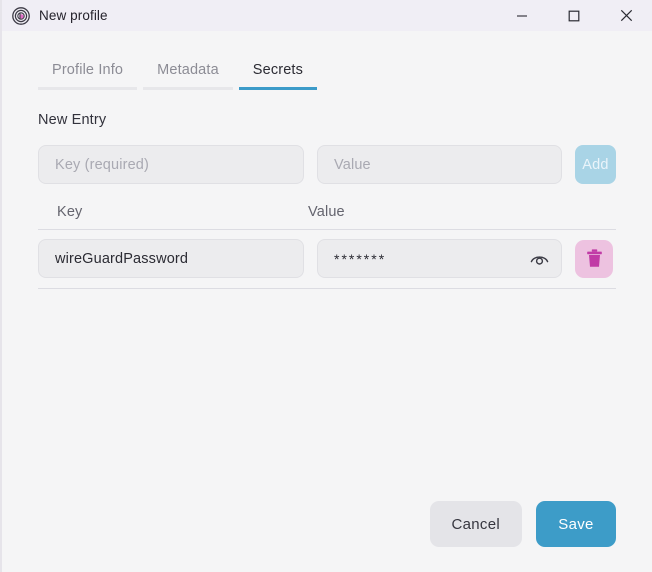 The image size is (652, 572). What do you see at coordinates (88, 70) in the screenshot?
I see `tab-profile-info-label: Profile Info` at bounding box center [88, 70].